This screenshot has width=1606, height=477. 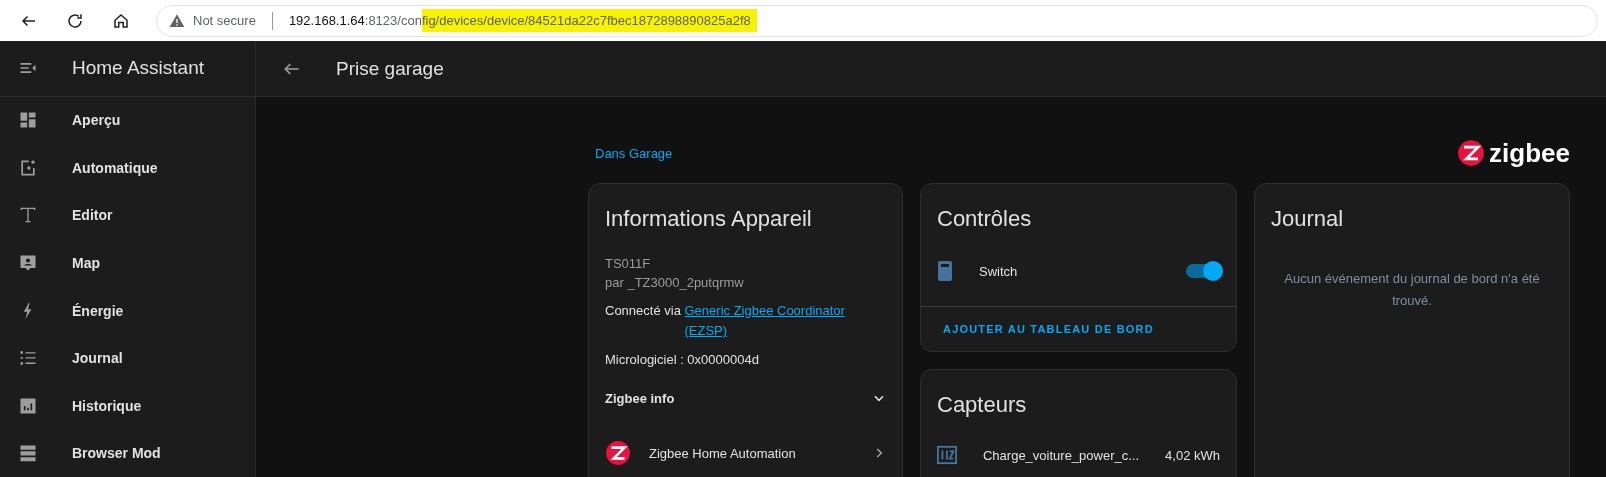 What do you see at coordinates (1529, 153) in the screenshot?
I see `brand-name: zigbee` at bounding box center [1529, 153].